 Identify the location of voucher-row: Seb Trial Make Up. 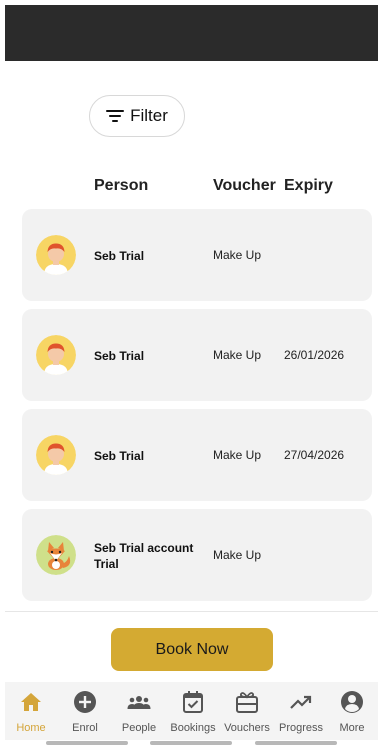
(197, 255).